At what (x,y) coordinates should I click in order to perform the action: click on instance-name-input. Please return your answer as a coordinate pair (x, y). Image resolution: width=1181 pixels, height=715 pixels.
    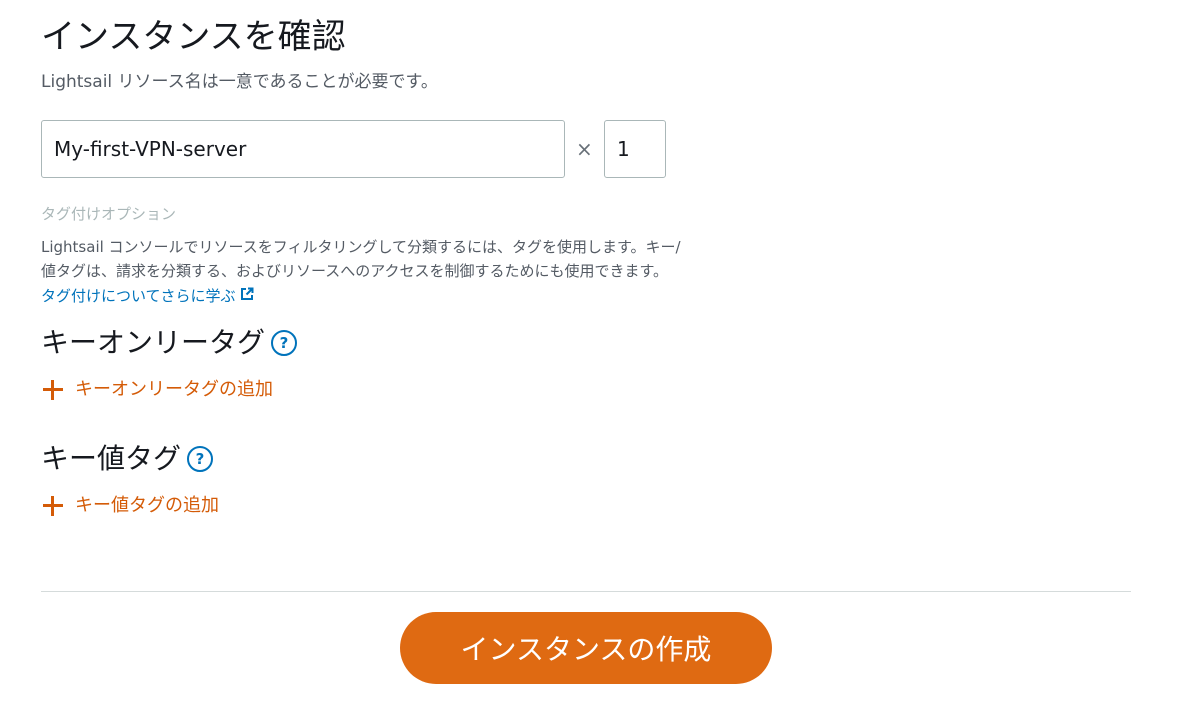
    Looking at the image, I should click on (303, 149).